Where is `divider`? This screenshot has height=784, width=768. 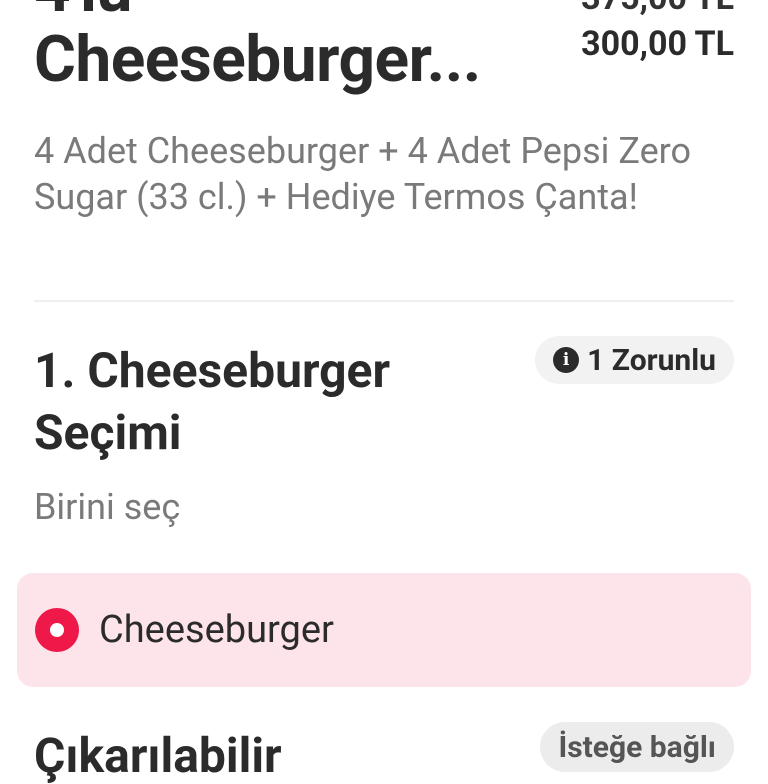 divider is located at coordinates (384, 301).